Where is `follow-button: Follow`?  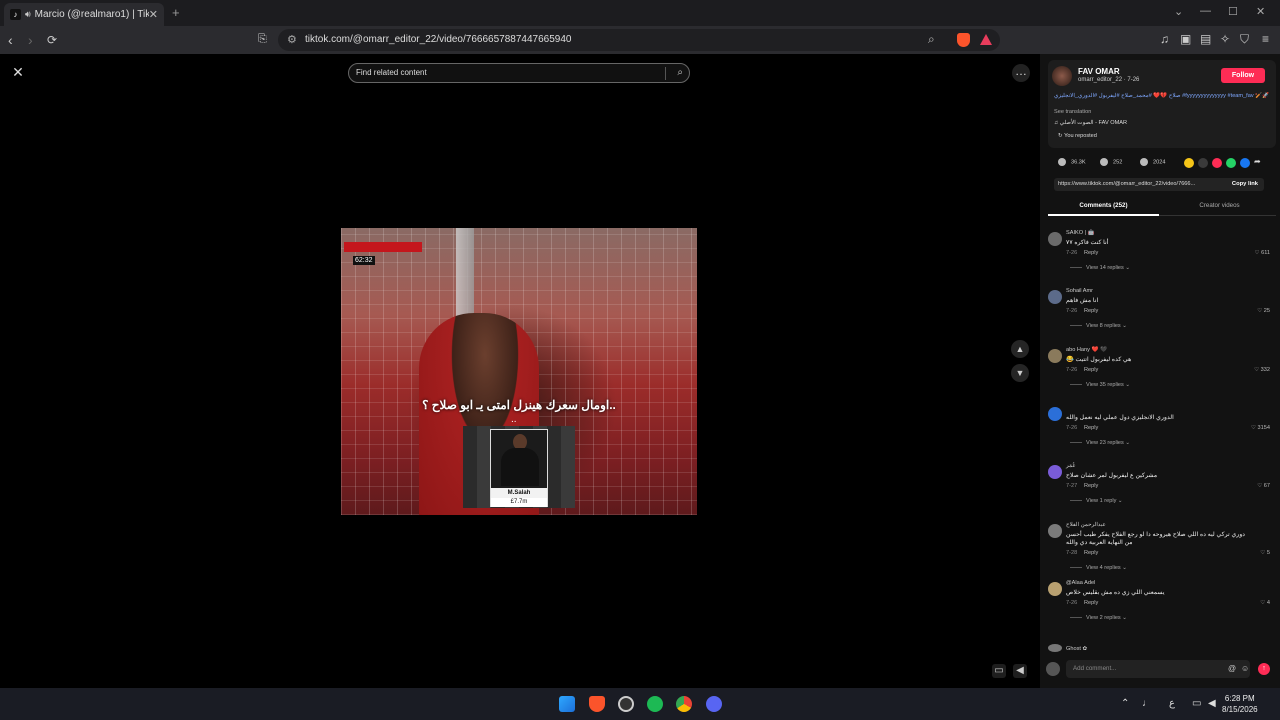
follow-button: Follow is located at coordinates (1243, 75).